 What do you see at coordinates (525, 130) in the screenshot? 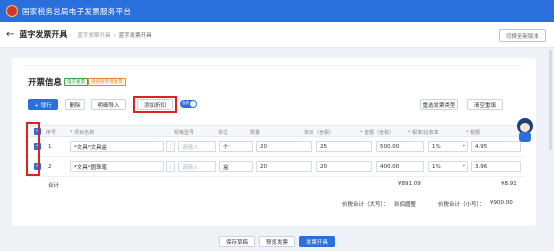
I see `assistant-mascot-icon` at bounding box center [525, 130].